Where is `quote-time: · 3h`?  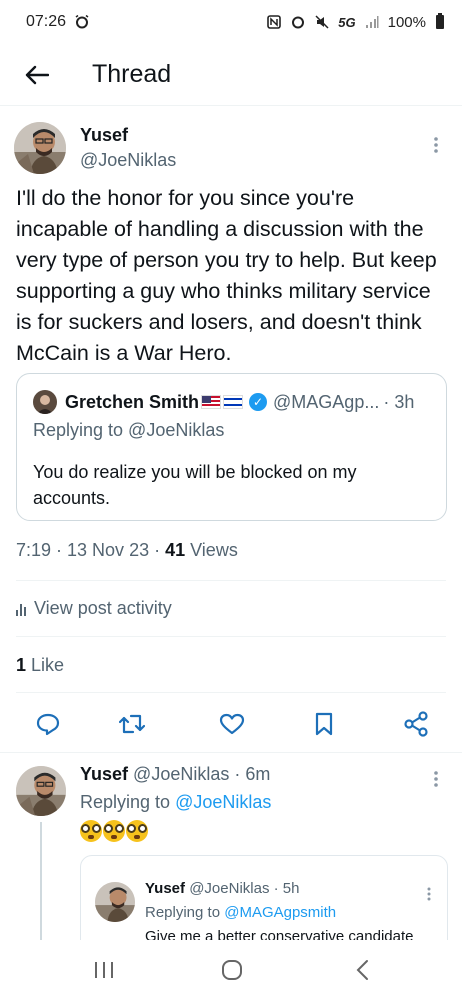 quote-time: · 3h is located at coordinates (399, 401).